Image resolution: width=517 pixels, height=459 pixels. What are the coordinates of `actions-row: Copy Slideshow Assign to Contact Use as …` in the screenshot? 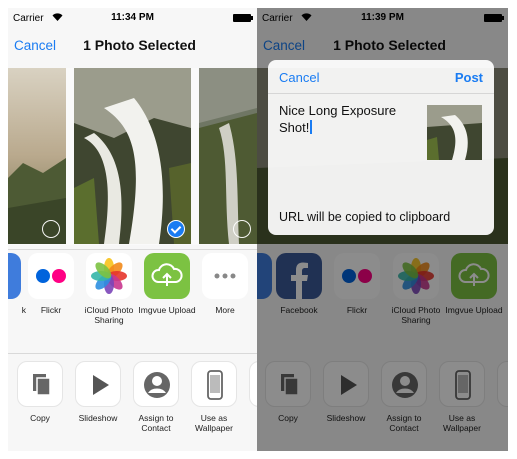 It's located at (132, 406).